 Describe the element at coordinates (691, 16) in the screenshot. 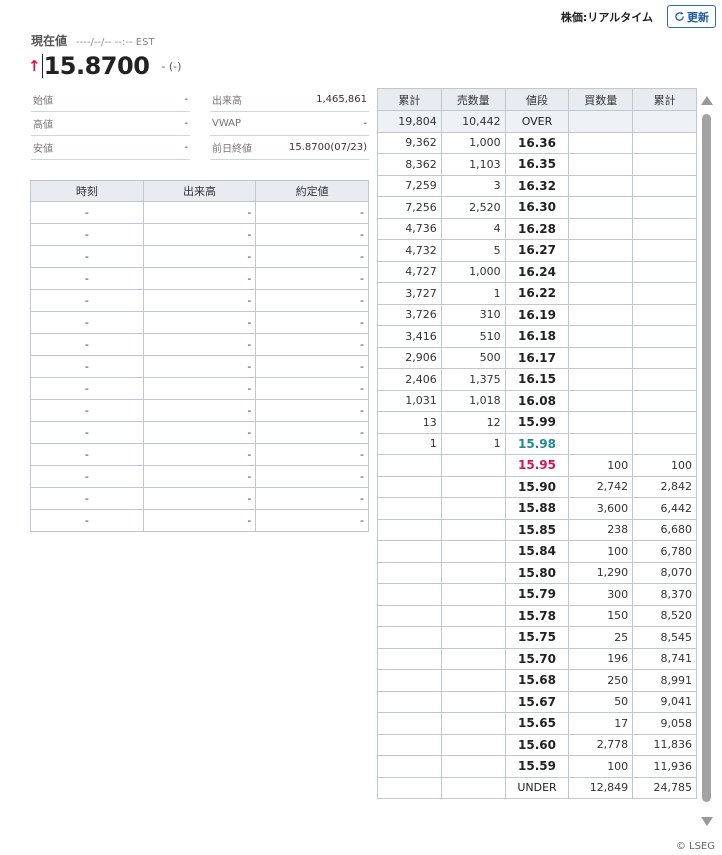

I see `refresh-button: 更新` at that location.